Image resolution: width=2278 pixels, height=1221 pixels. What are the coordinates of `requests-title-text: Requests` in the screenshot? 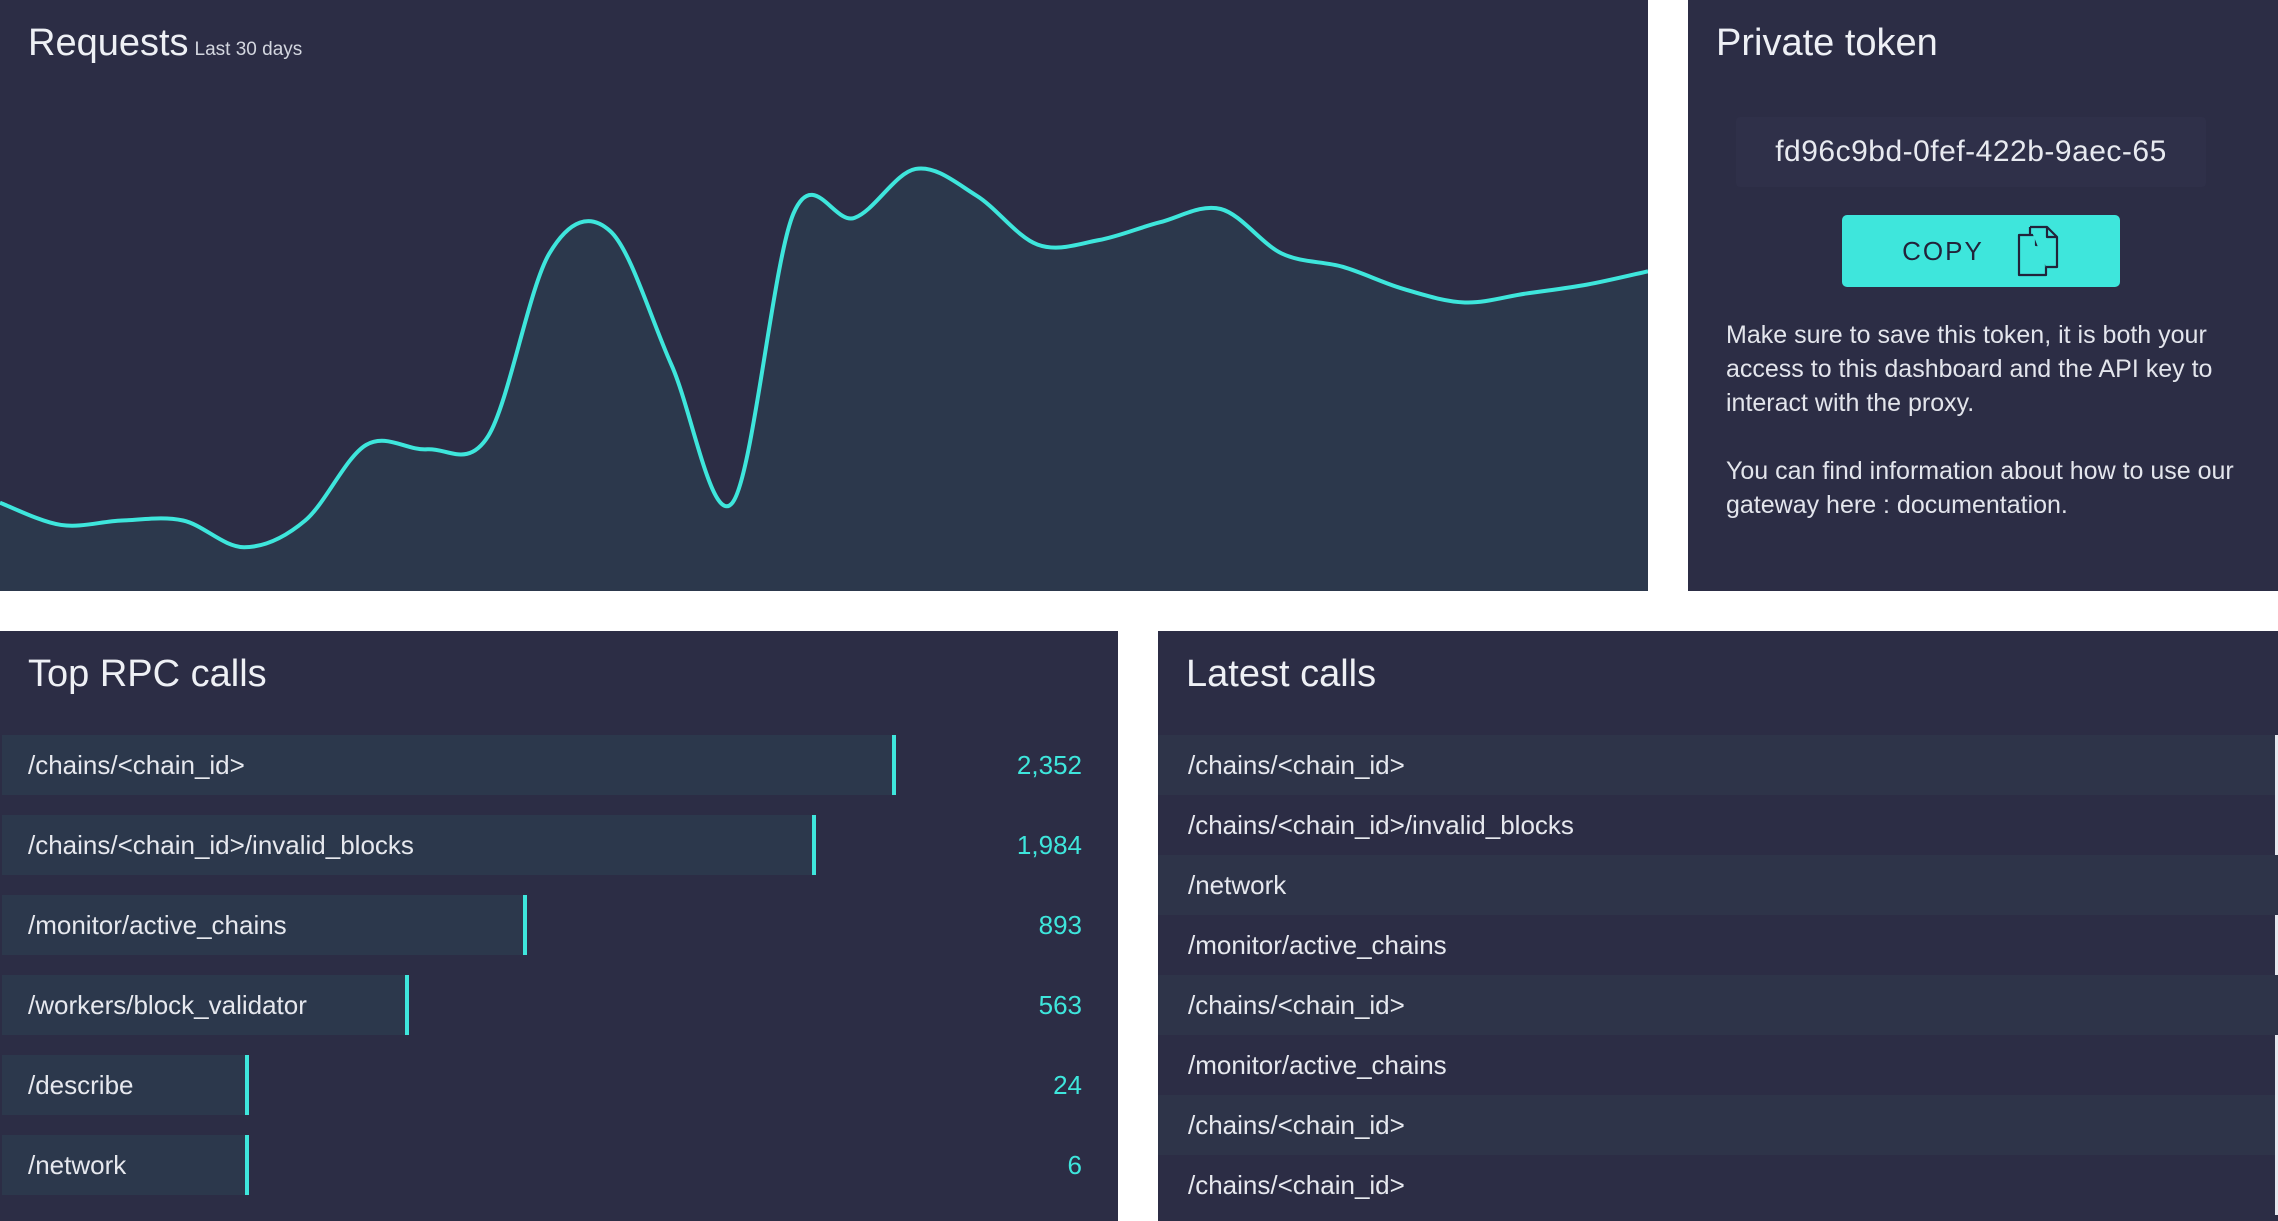 It's located at (108, 43).